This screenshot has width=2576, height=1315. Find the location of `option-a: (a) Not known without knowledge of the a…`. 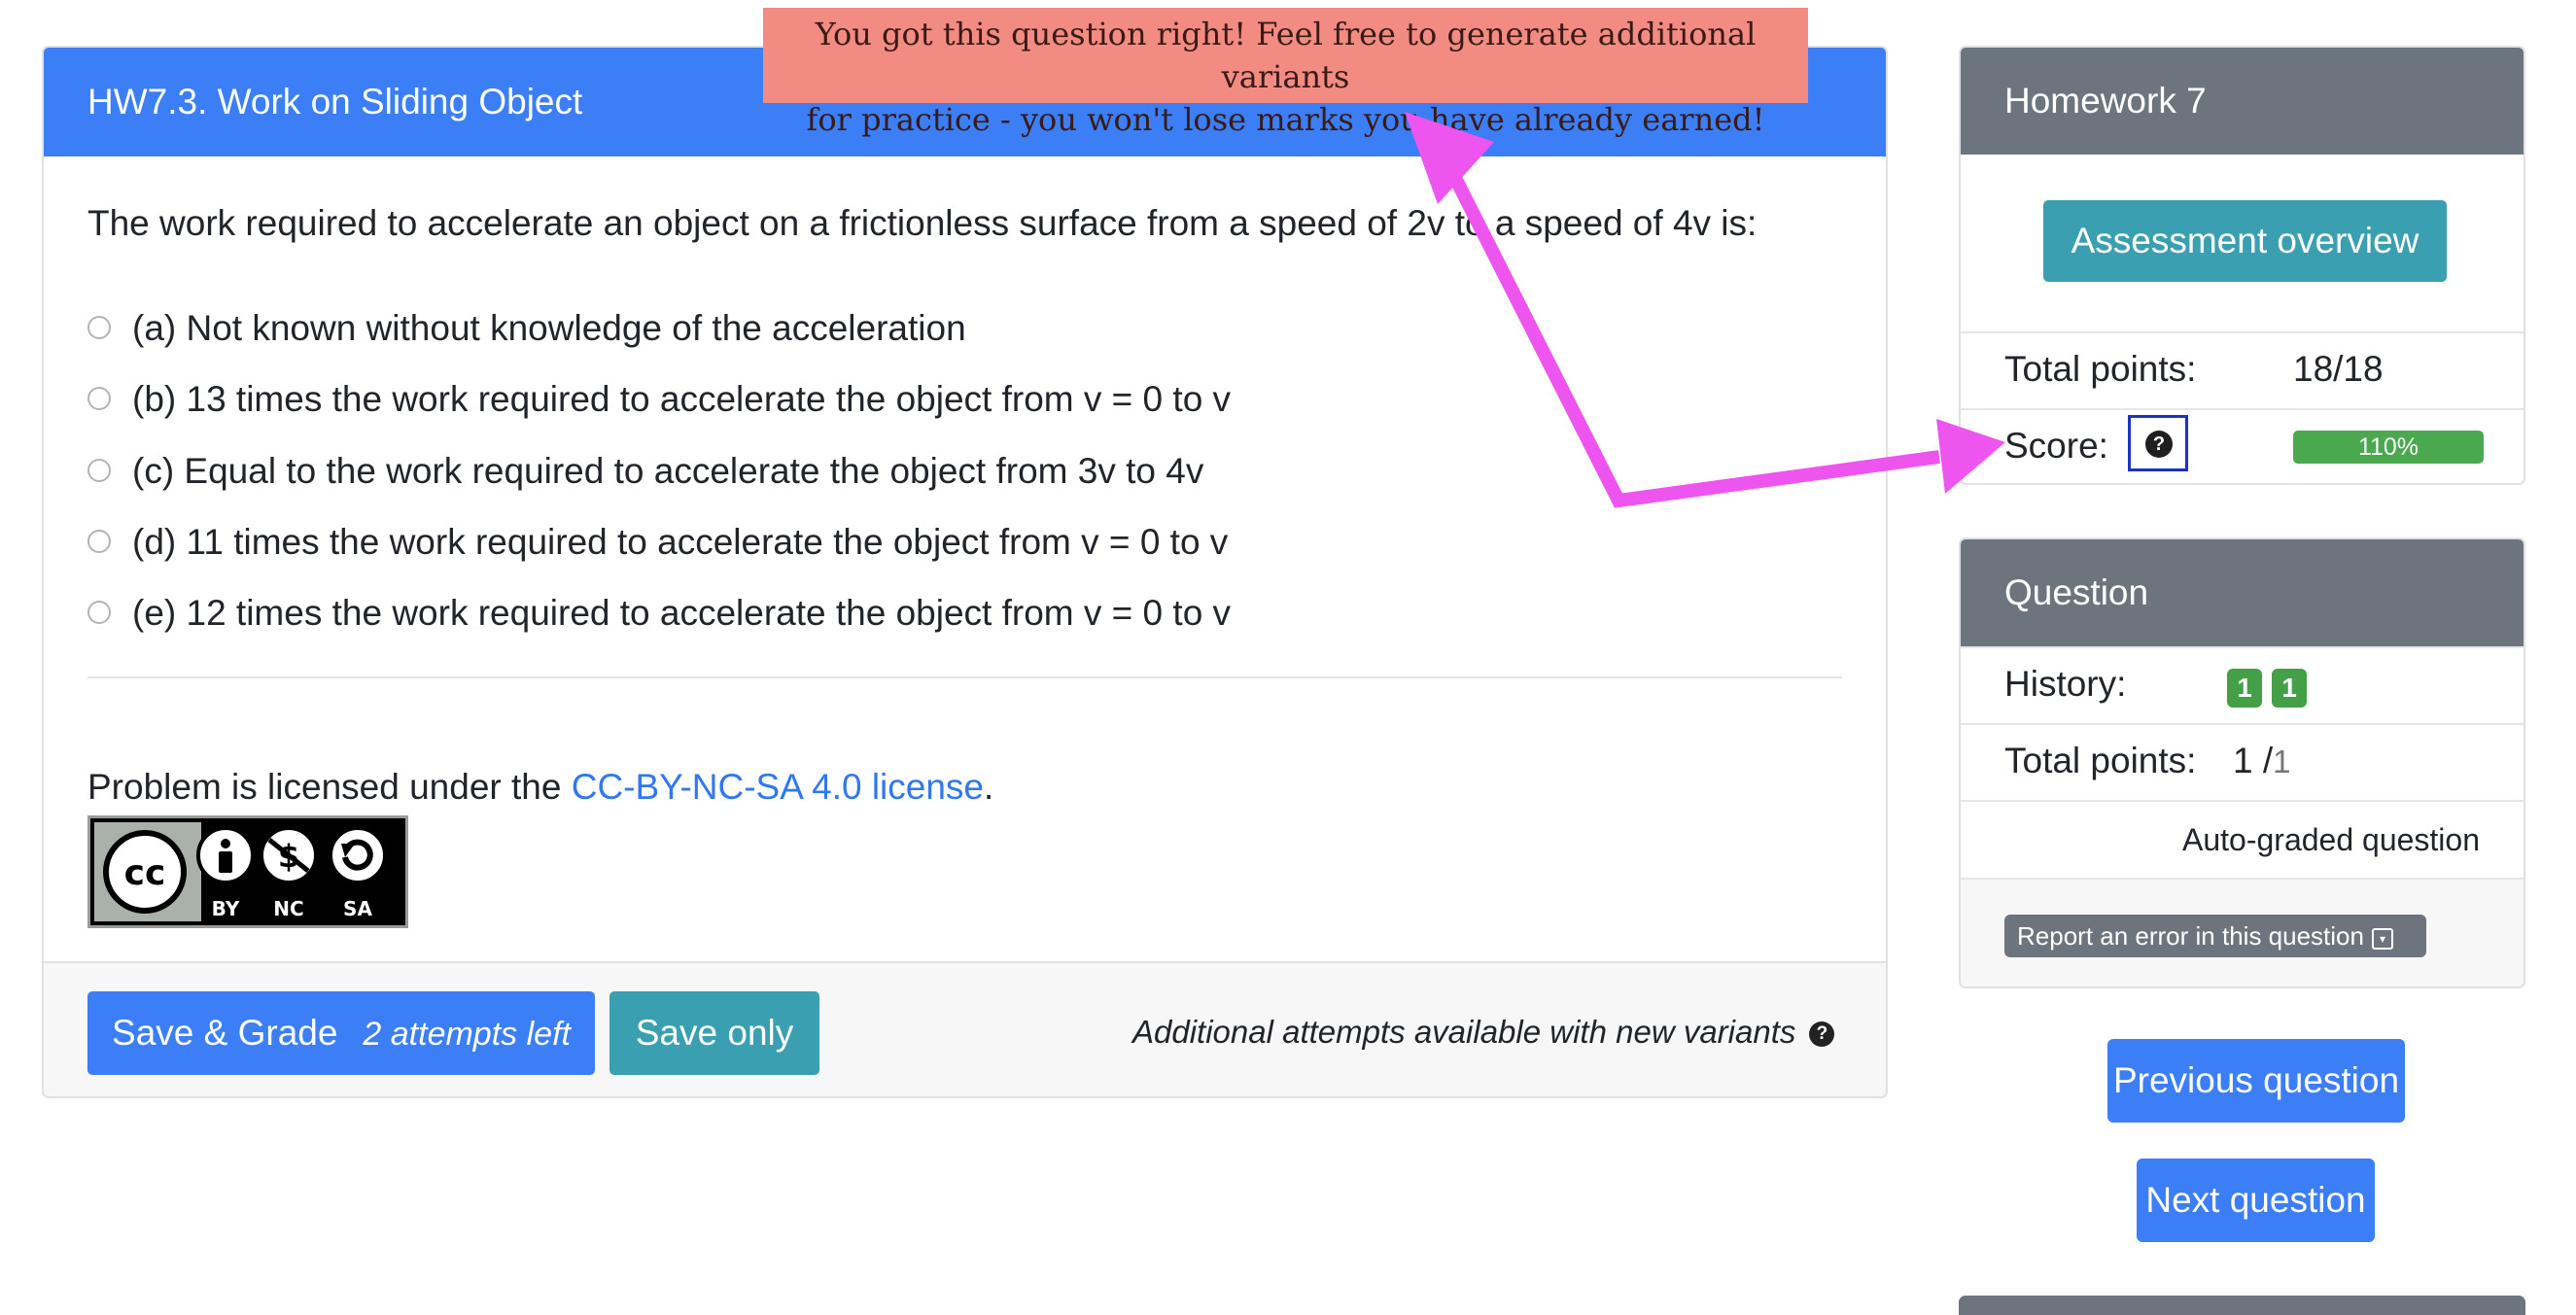

option-a: (a) Not known without knowledge of the a… is located at coordinates (527, 328).